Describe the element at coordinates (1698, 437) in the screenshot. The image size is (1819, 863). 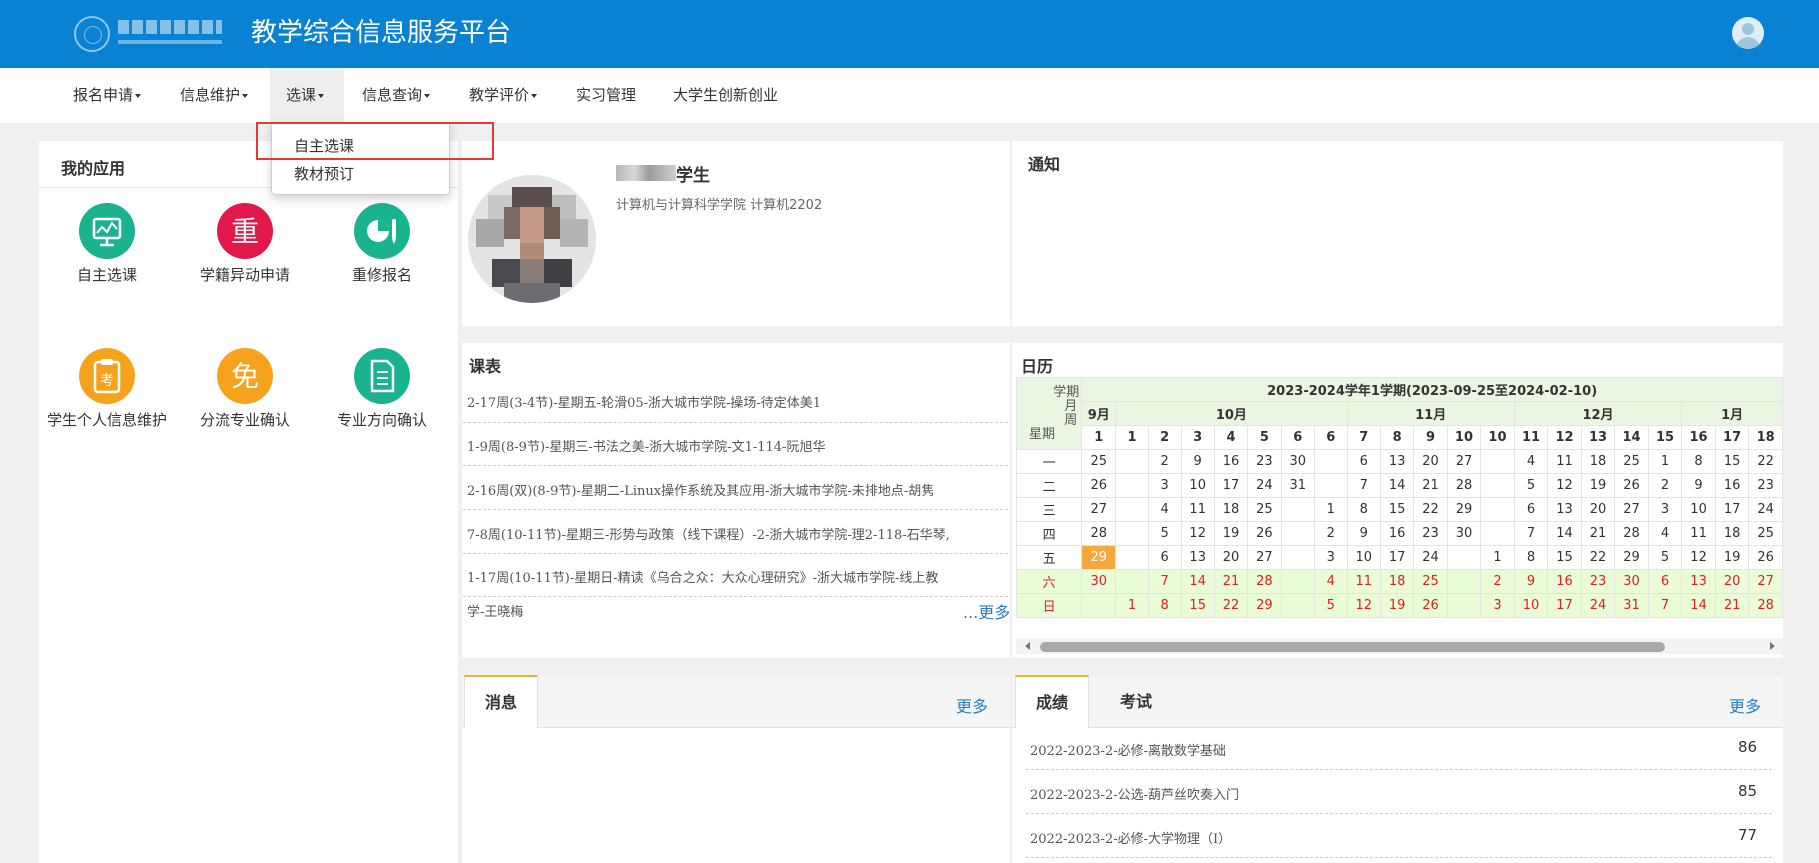
I see `calendar-week-number: 16` at that location.